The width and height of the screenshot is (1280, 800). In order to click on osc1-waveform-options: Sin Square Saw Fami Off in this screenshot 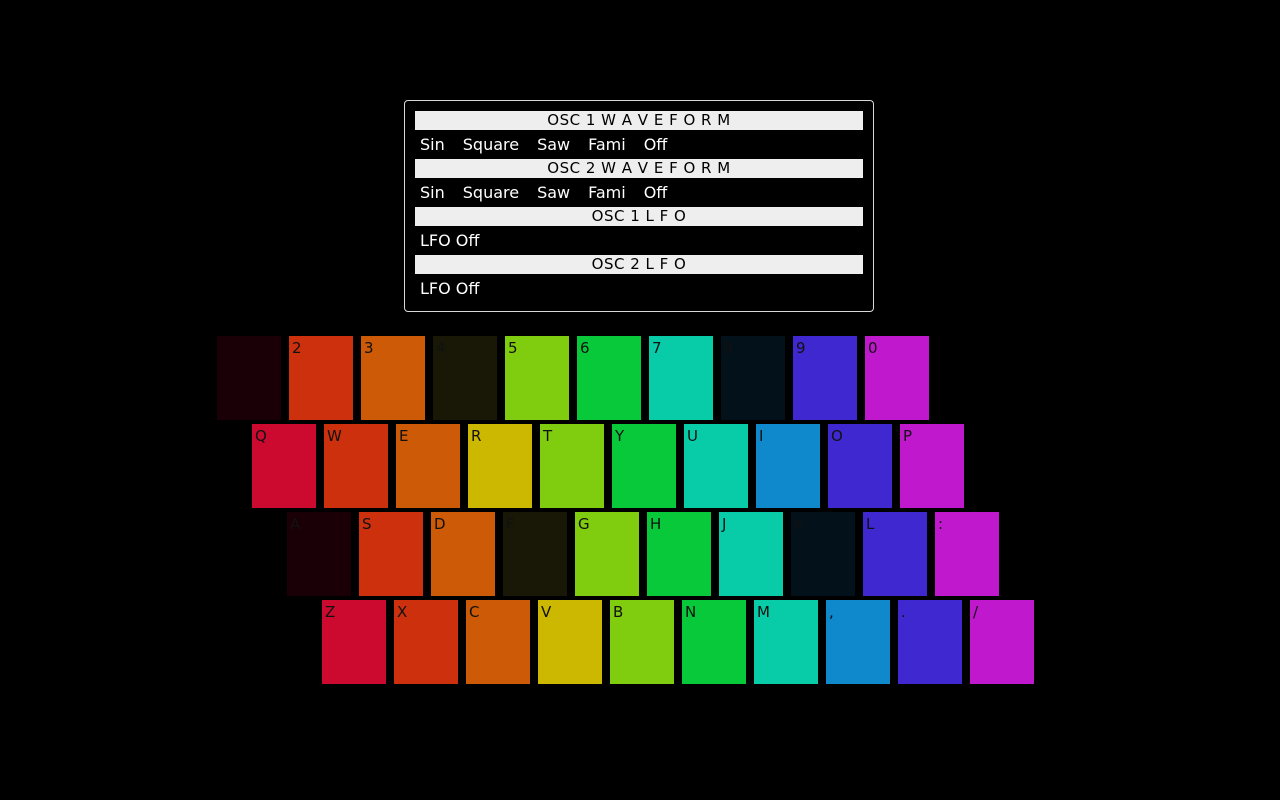, I will do `click(639, 144)`.